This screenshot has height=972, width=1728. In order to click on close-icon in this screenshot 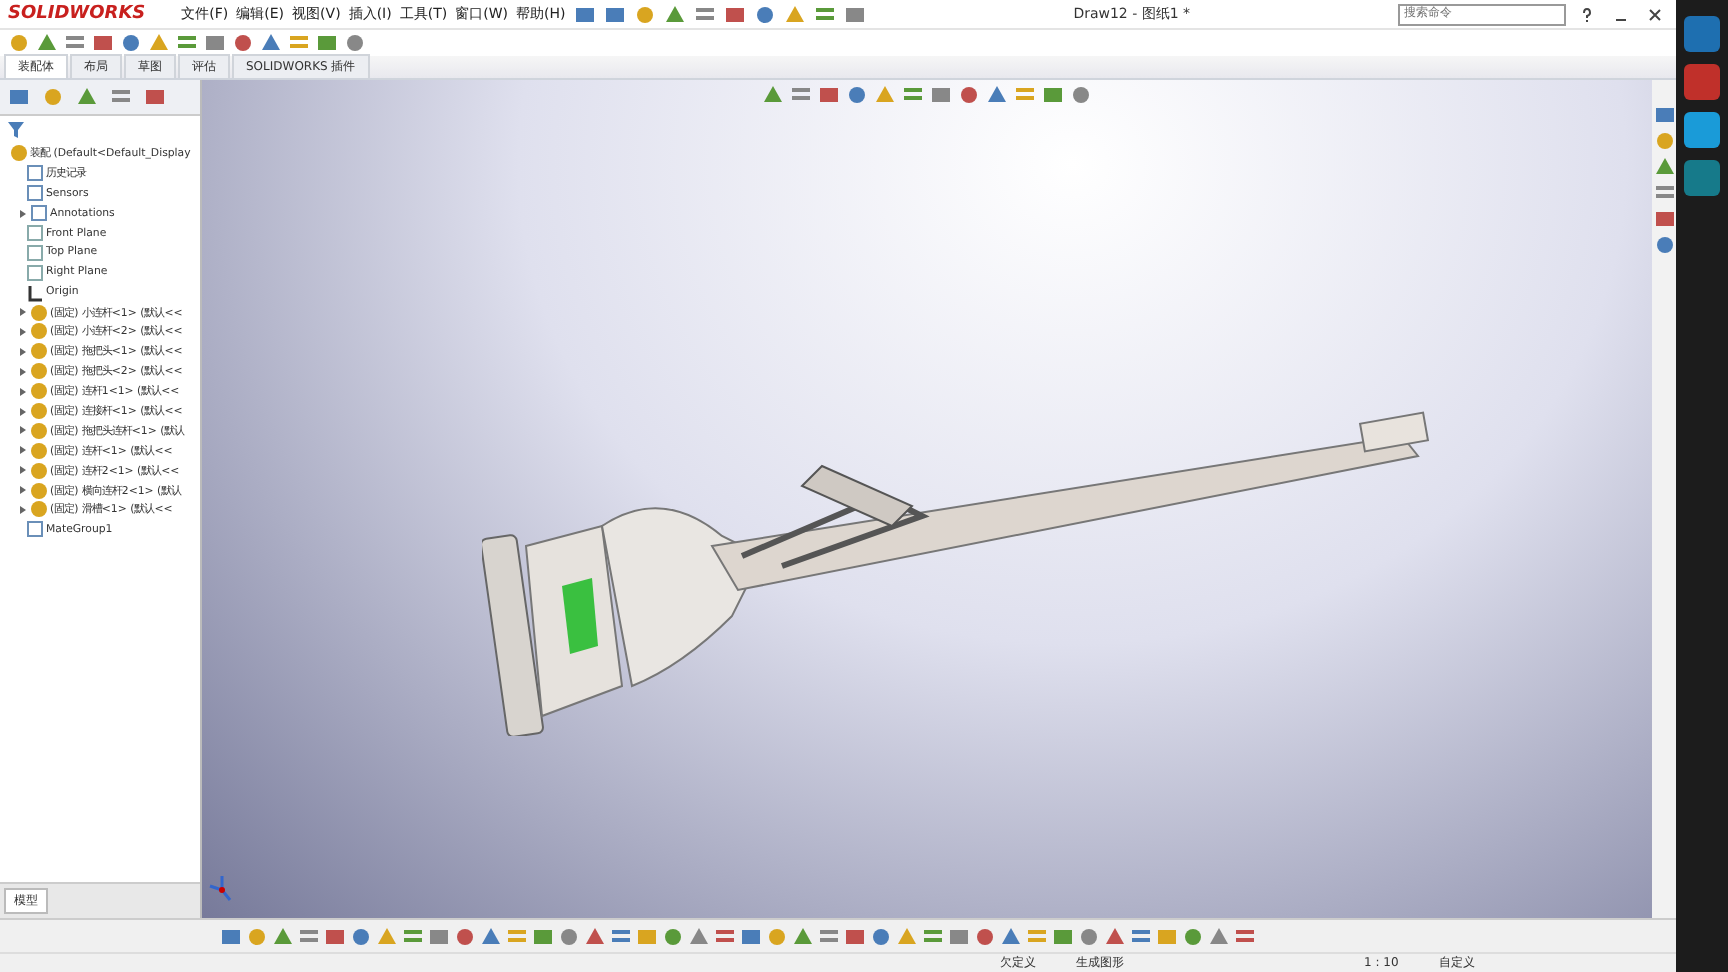, I will do `click(1655, 14)`.